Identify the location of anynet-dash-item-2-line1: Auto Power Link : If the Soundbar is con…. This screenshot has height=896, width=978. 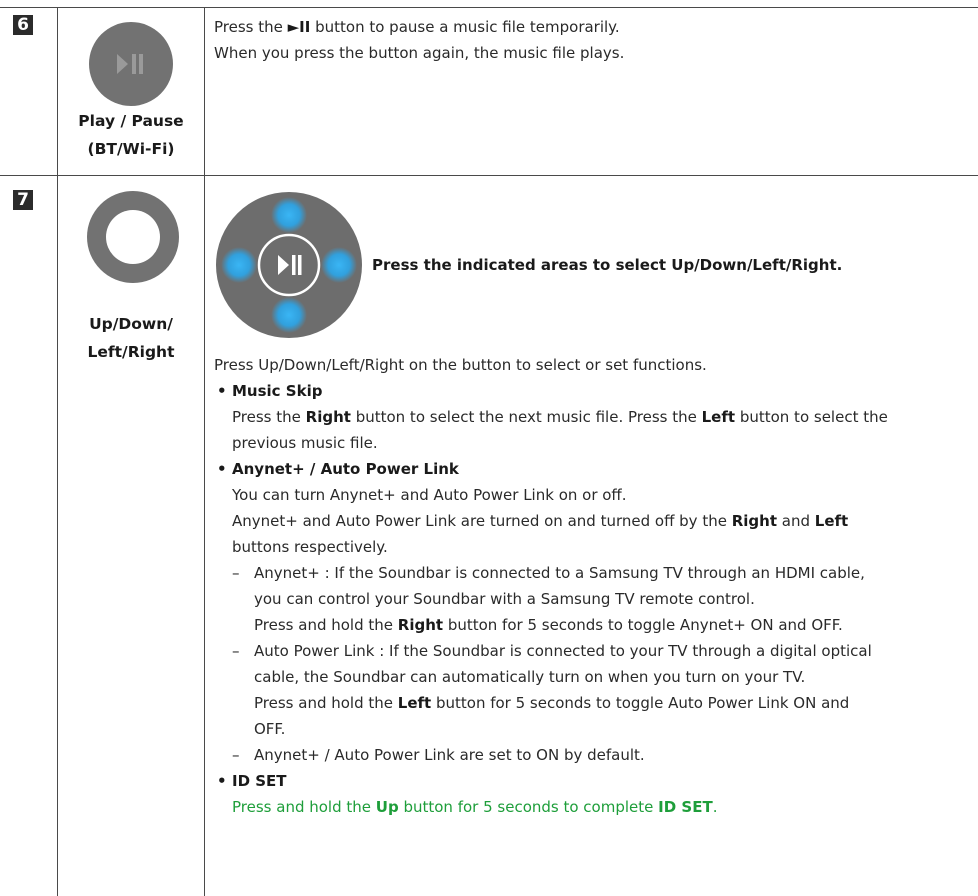
(552, 651).